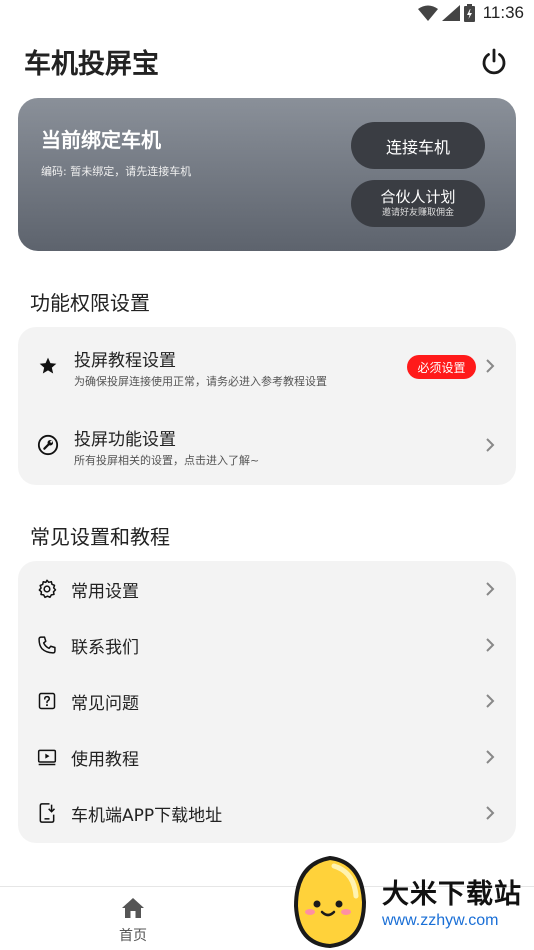 The height and width of the screenshot is (950, 534). What do you see at coordinates (440, 920) in the screenshot?
I see `watermark-url: www.zzhyw.com` at bounding box center [440, 920].